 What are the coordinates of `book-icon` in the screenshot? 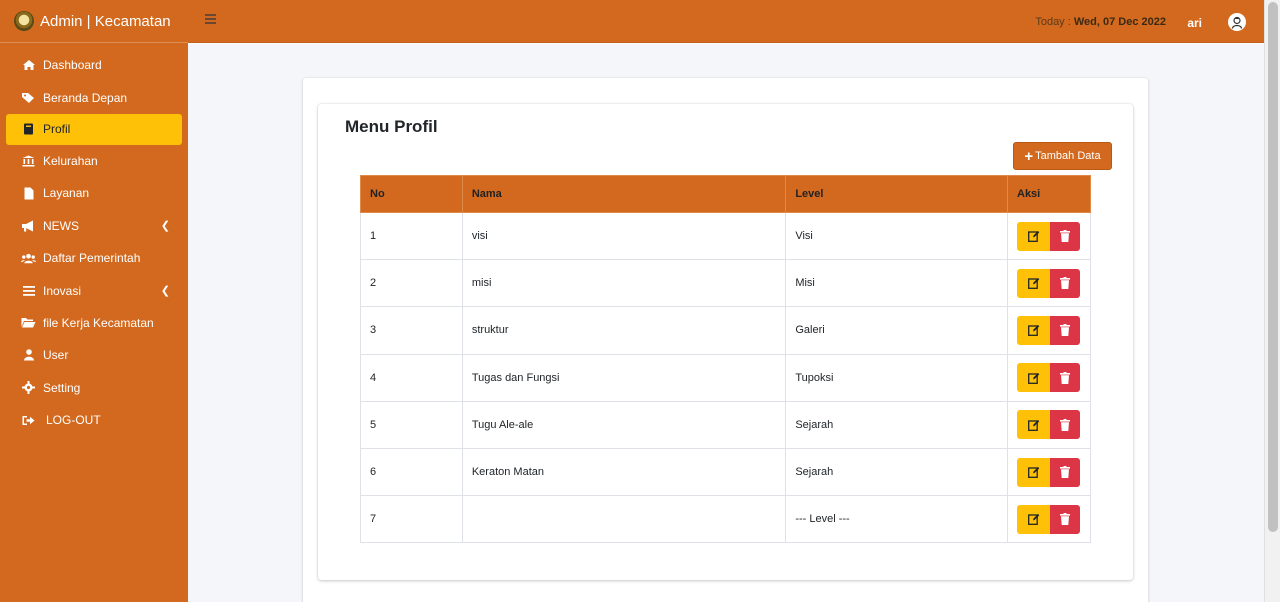 It's located at (28, 129).